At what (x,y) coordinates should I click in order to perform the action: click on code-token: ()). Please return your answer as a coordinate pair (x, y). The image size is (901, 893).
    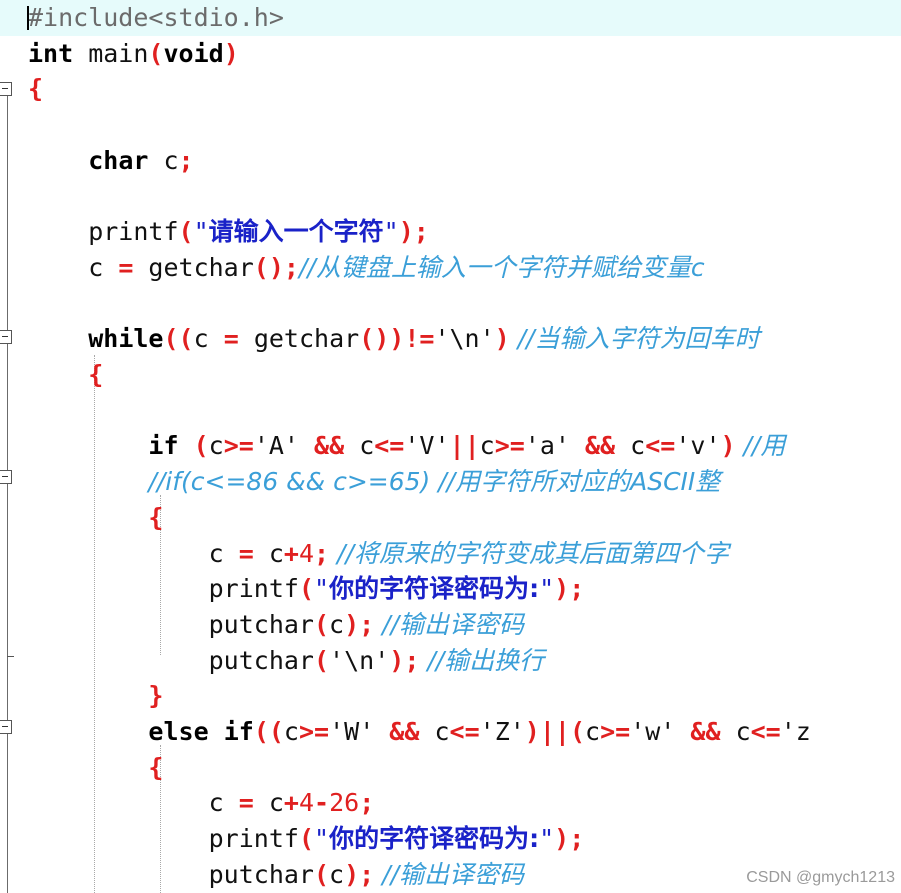
    Looking at the image, I should click on (382, 339).